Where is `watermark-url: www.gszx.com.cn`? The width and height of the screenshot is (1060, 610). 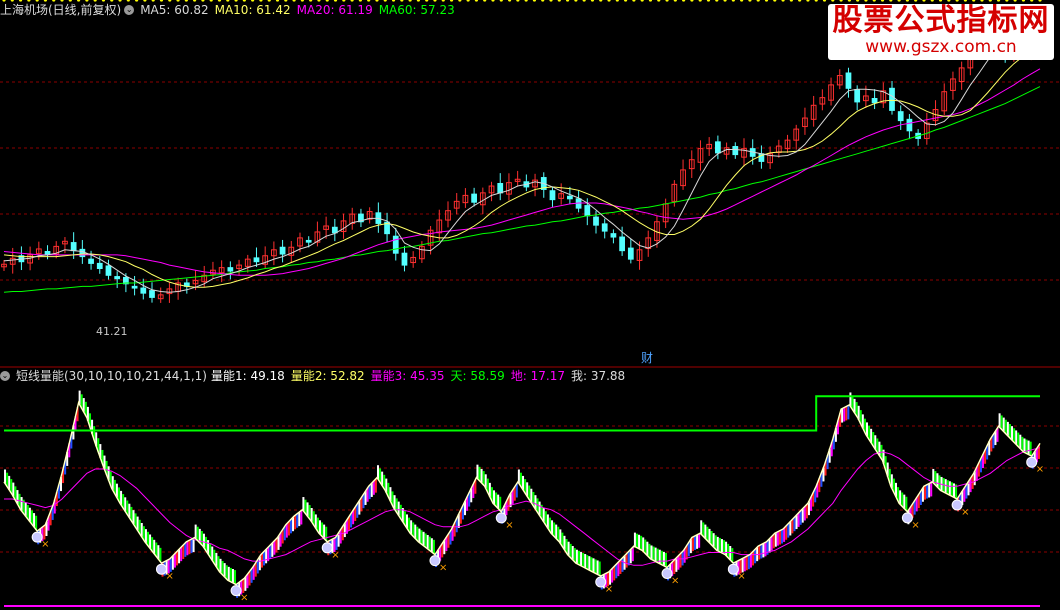 watermark-url: www.gszx.com.cn is located at coordinates (941, 47).